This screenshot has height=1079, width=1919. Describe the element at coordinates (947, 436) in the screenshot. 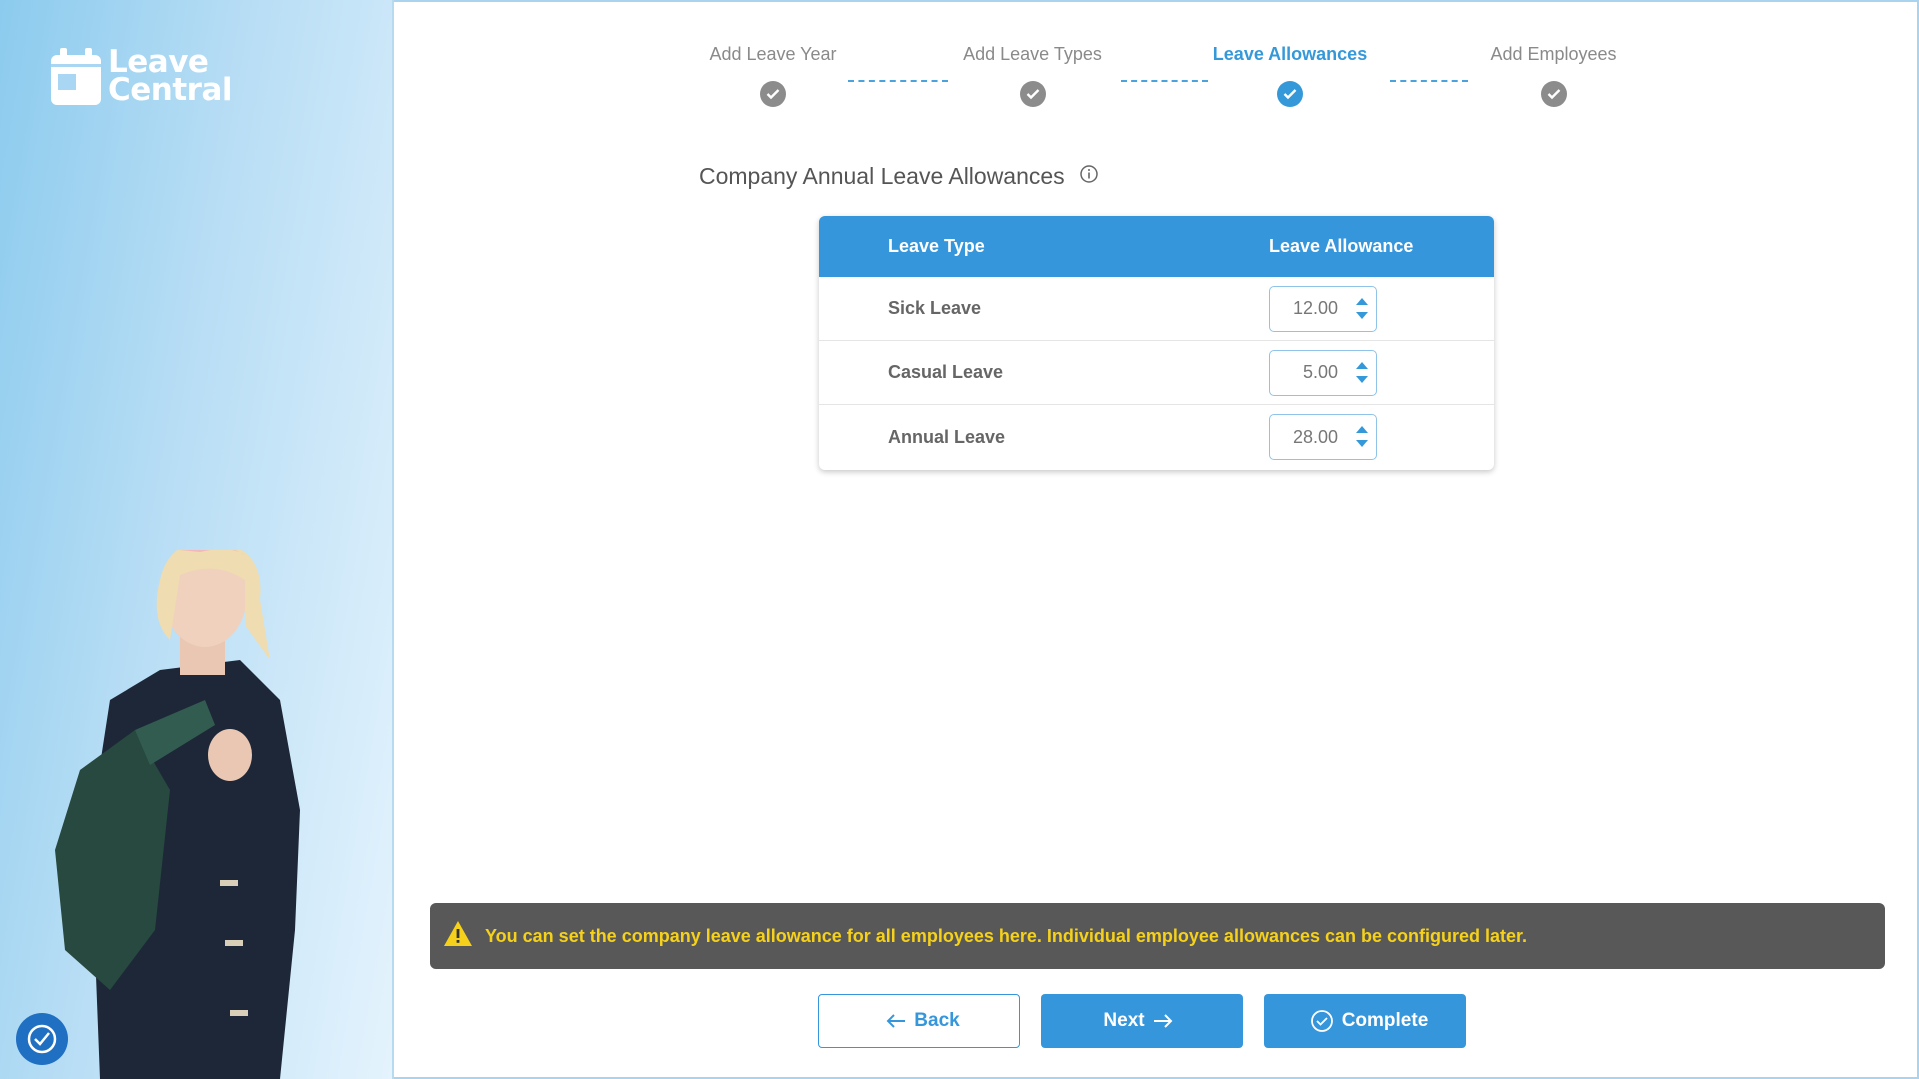

I see `leave-type-label: Annual Leave` at that location.